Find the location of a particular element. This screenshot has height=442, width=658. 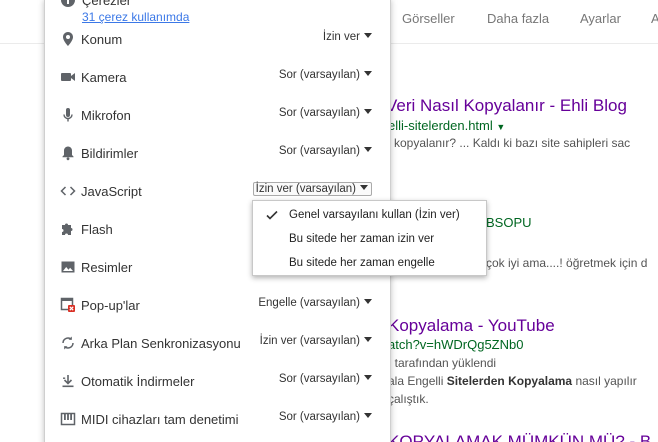

permission-select-background-sync: İzin ver (varsayılan) is located at coordinates (316, 341).